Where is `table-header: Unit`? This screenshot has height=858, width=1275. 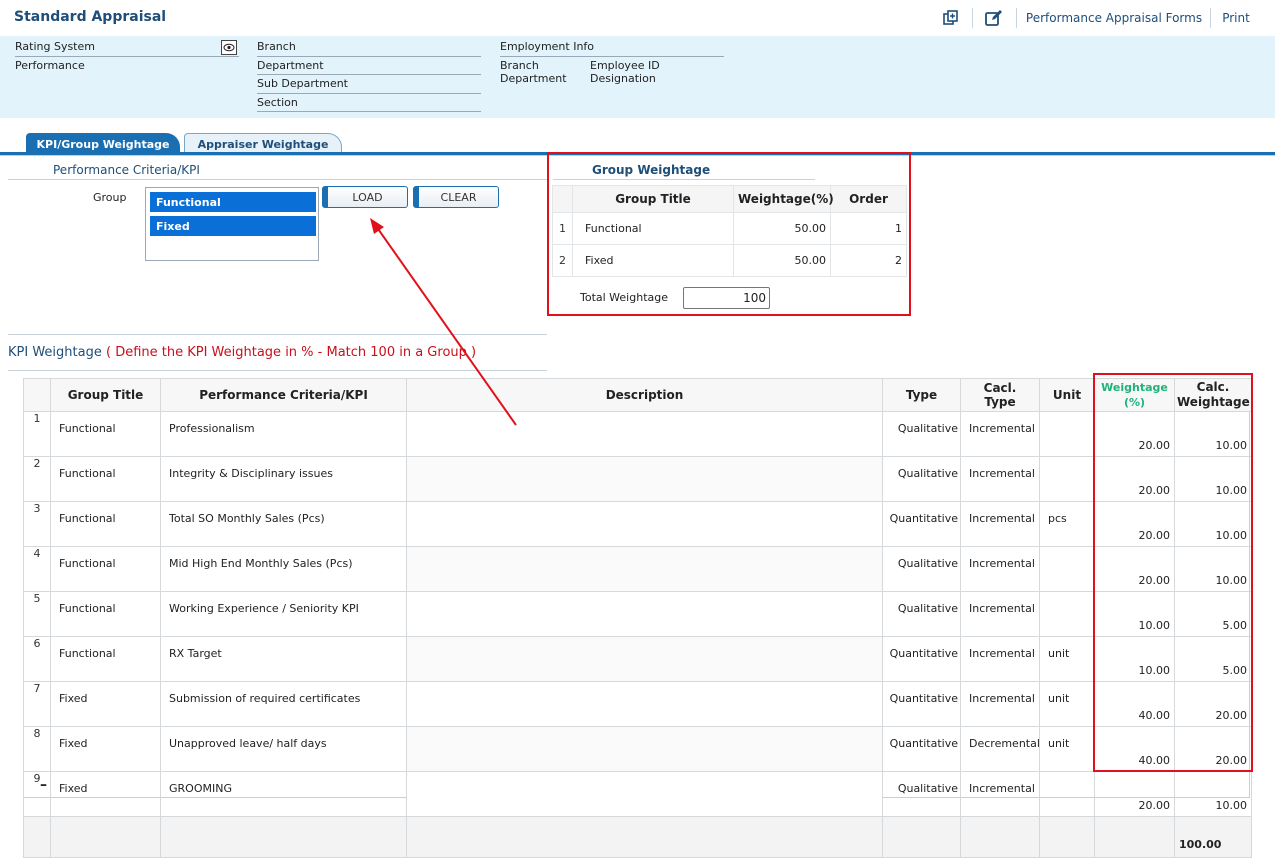 table-header: Unit is located at coordinates (1067, 395).